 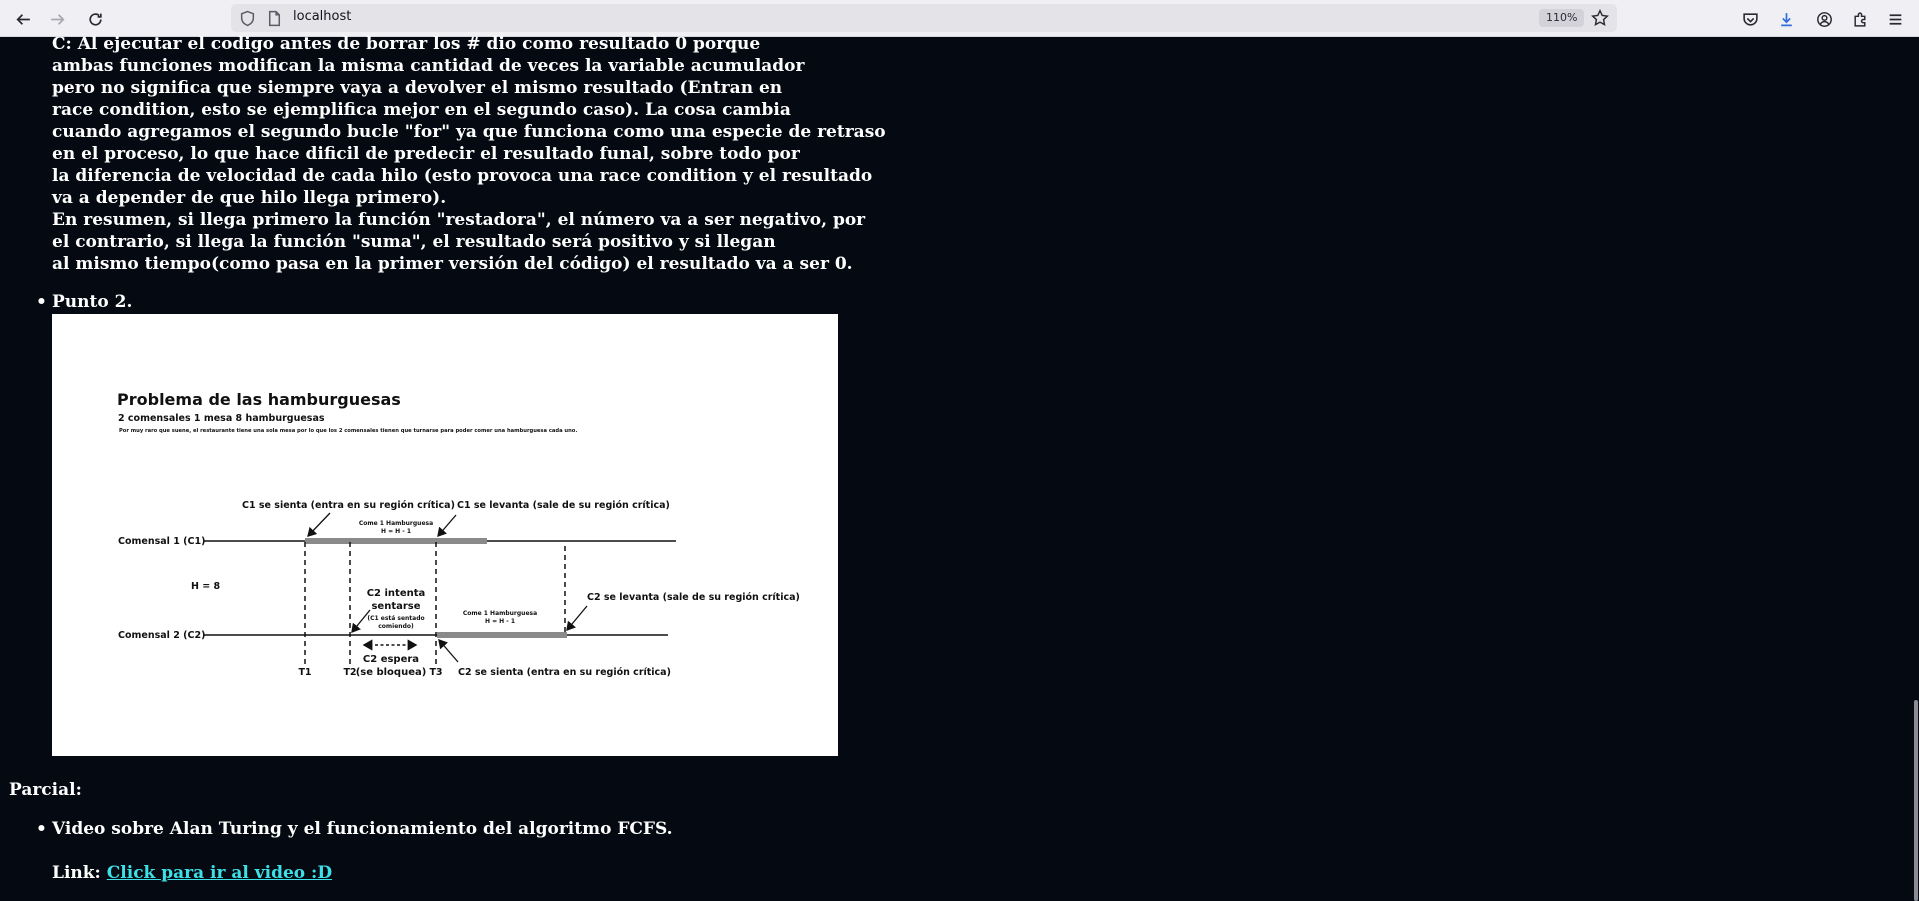 I want to click on c2-label: Comensal 2 (C2), so click(x=161, y=635).